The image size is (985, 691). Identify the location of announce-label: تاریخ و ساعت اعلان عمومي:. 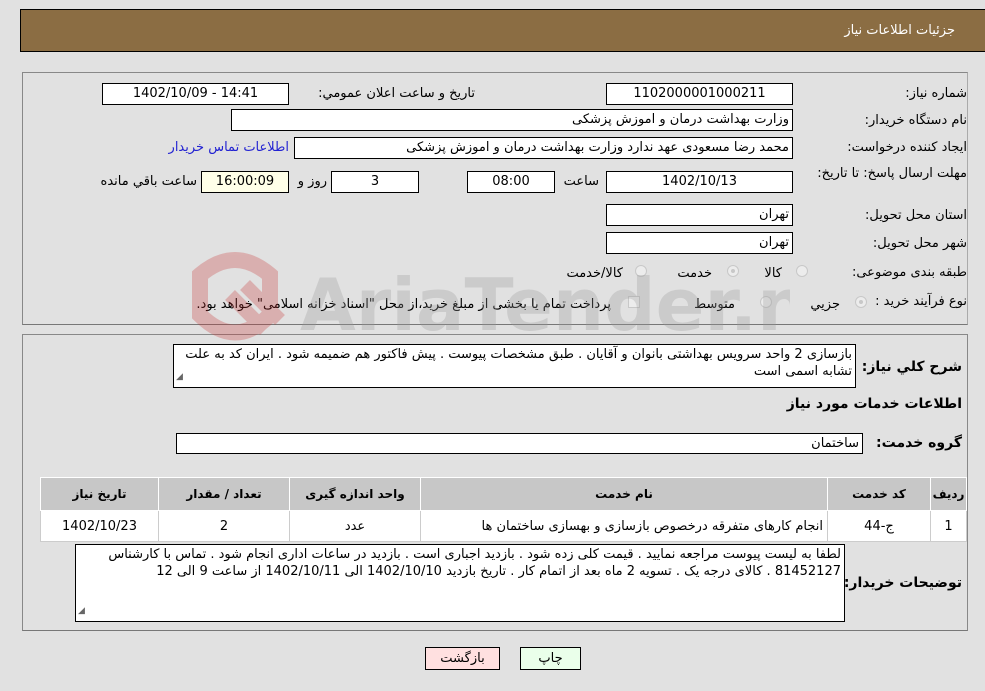
(396, 93).